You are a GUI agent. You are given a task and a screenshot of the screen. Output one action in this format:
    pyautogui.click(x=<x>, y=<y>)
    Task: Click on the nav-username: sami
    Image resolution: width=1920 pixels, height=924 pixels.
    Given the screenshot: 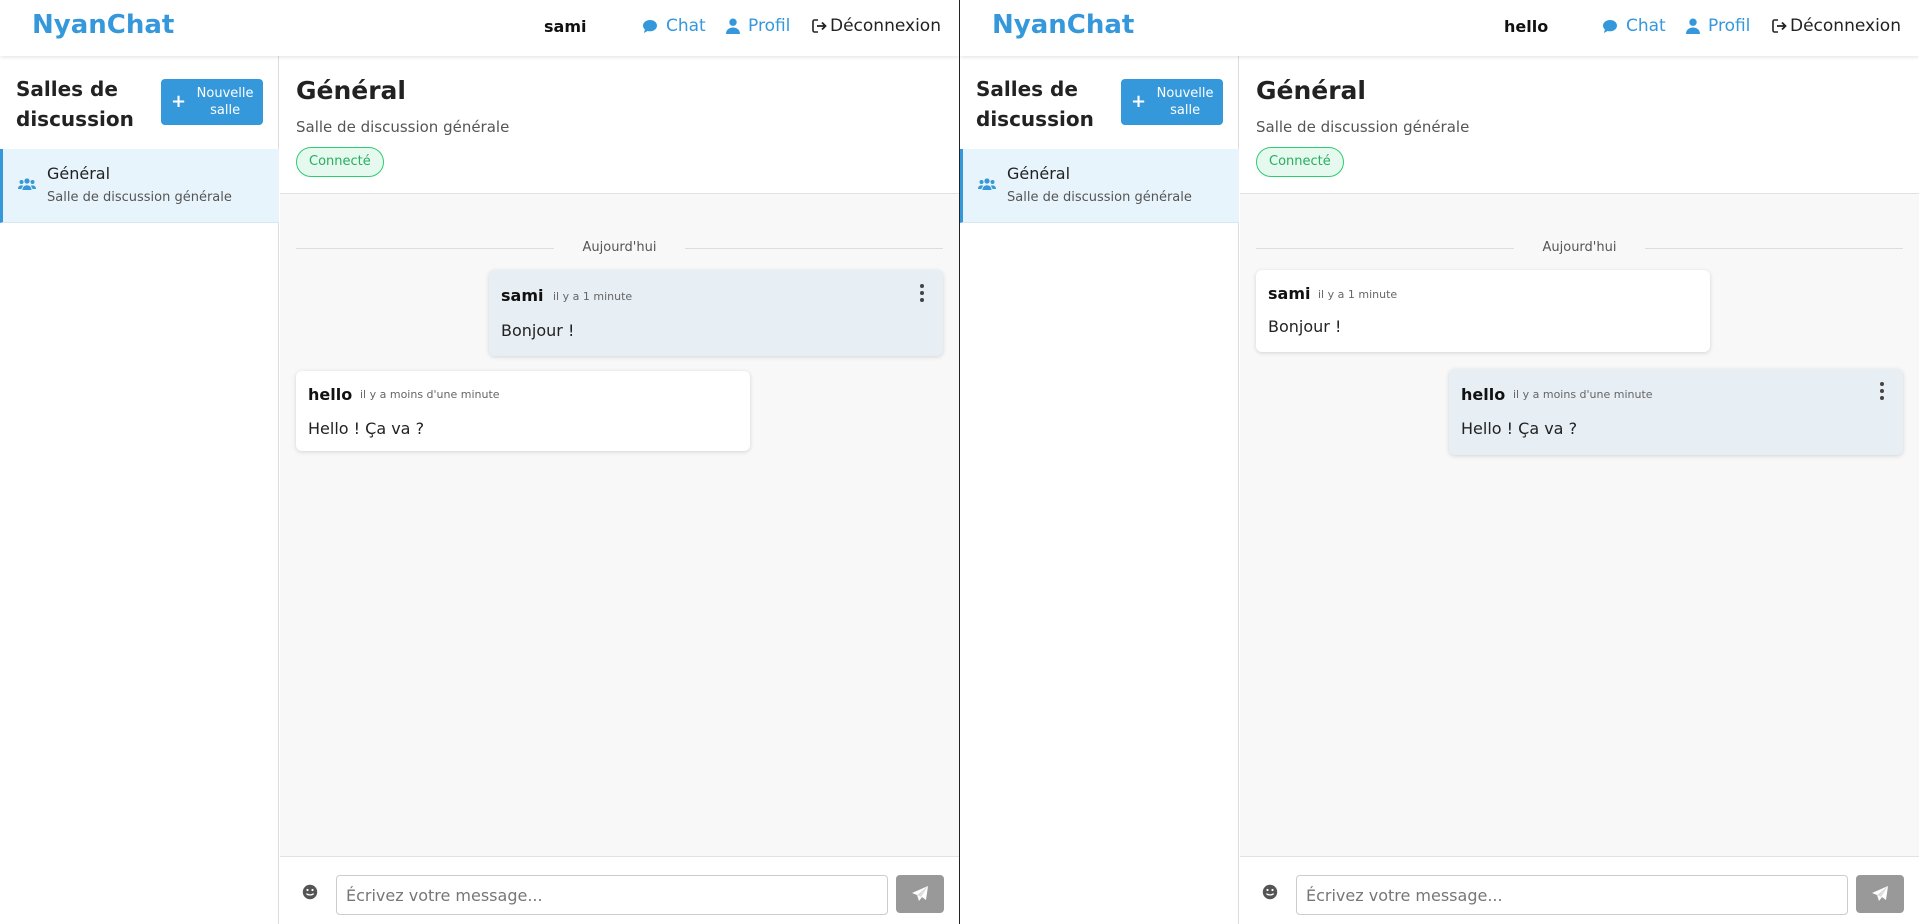 What is the action you would take?
    pyautogui.click(x=565, y=26)
    